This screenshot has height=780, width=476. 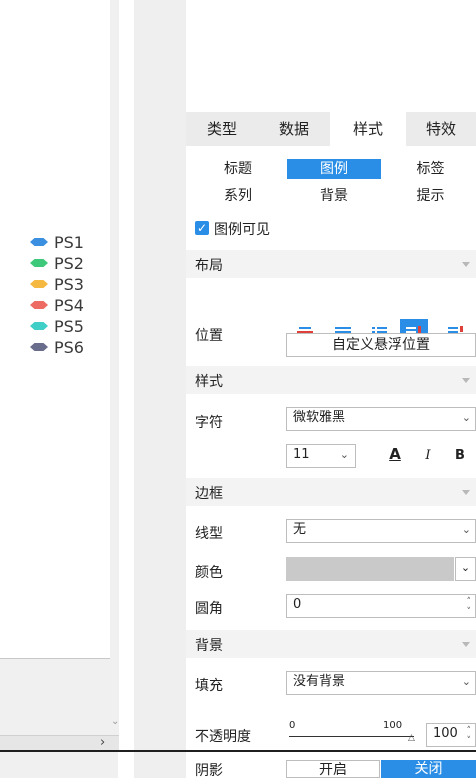 I want to click on opacity-max: 100, so click(x=393, y=725).